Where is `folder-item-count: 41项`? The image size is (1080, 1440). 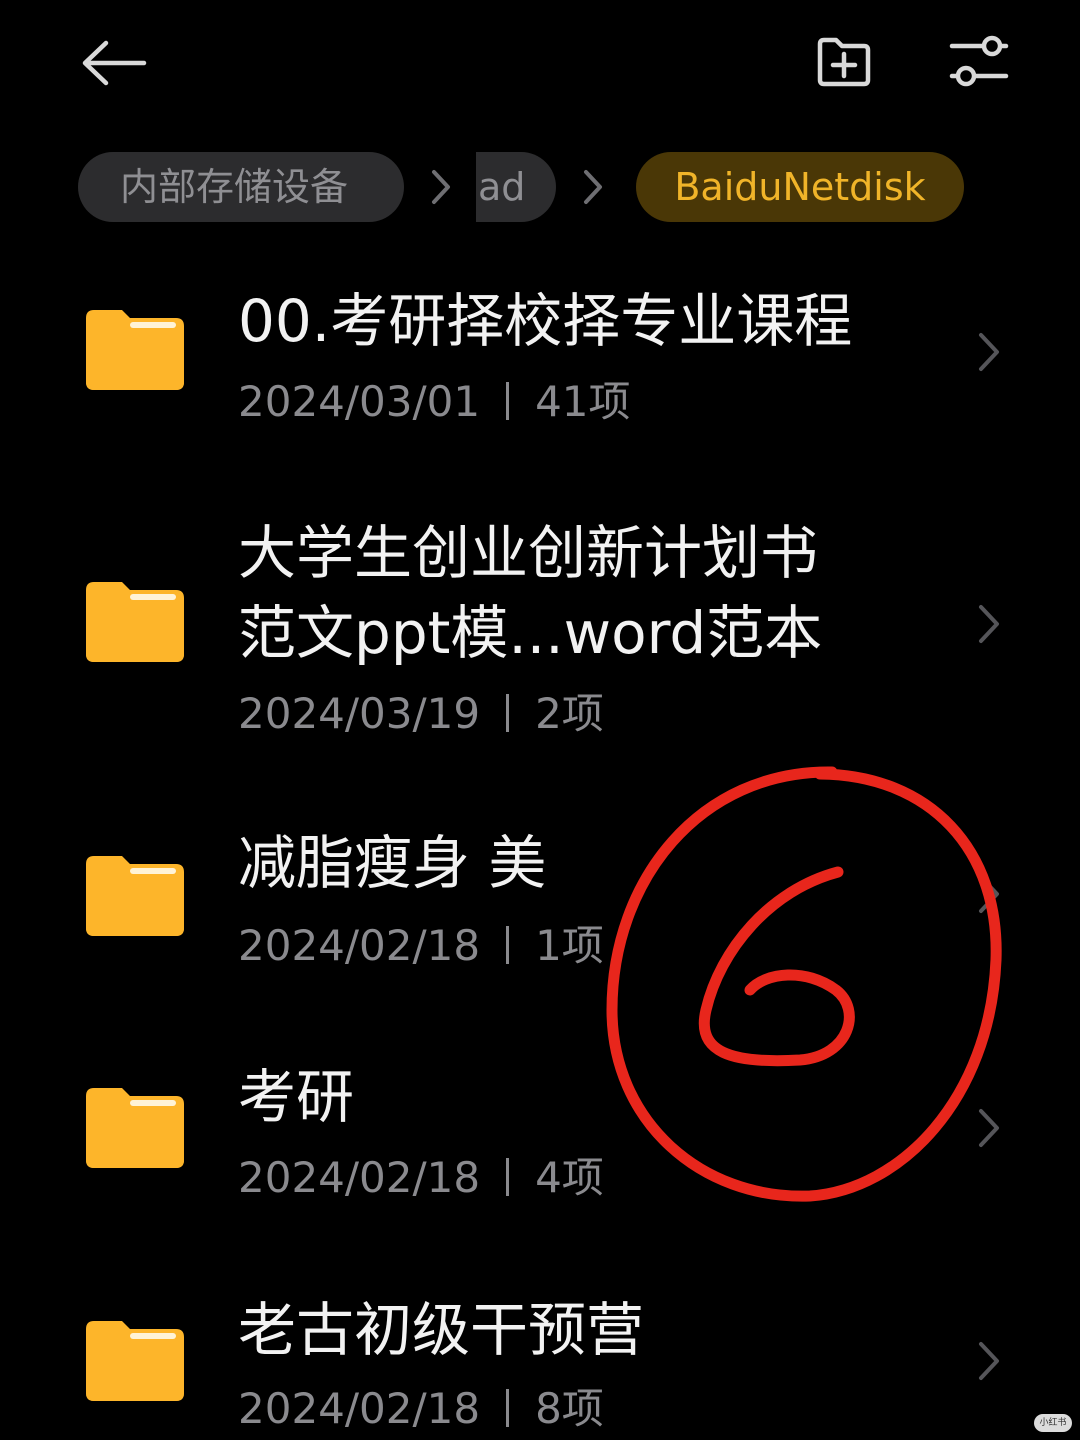
folder-item-count: 41项 is located at coordinates (583, 401).